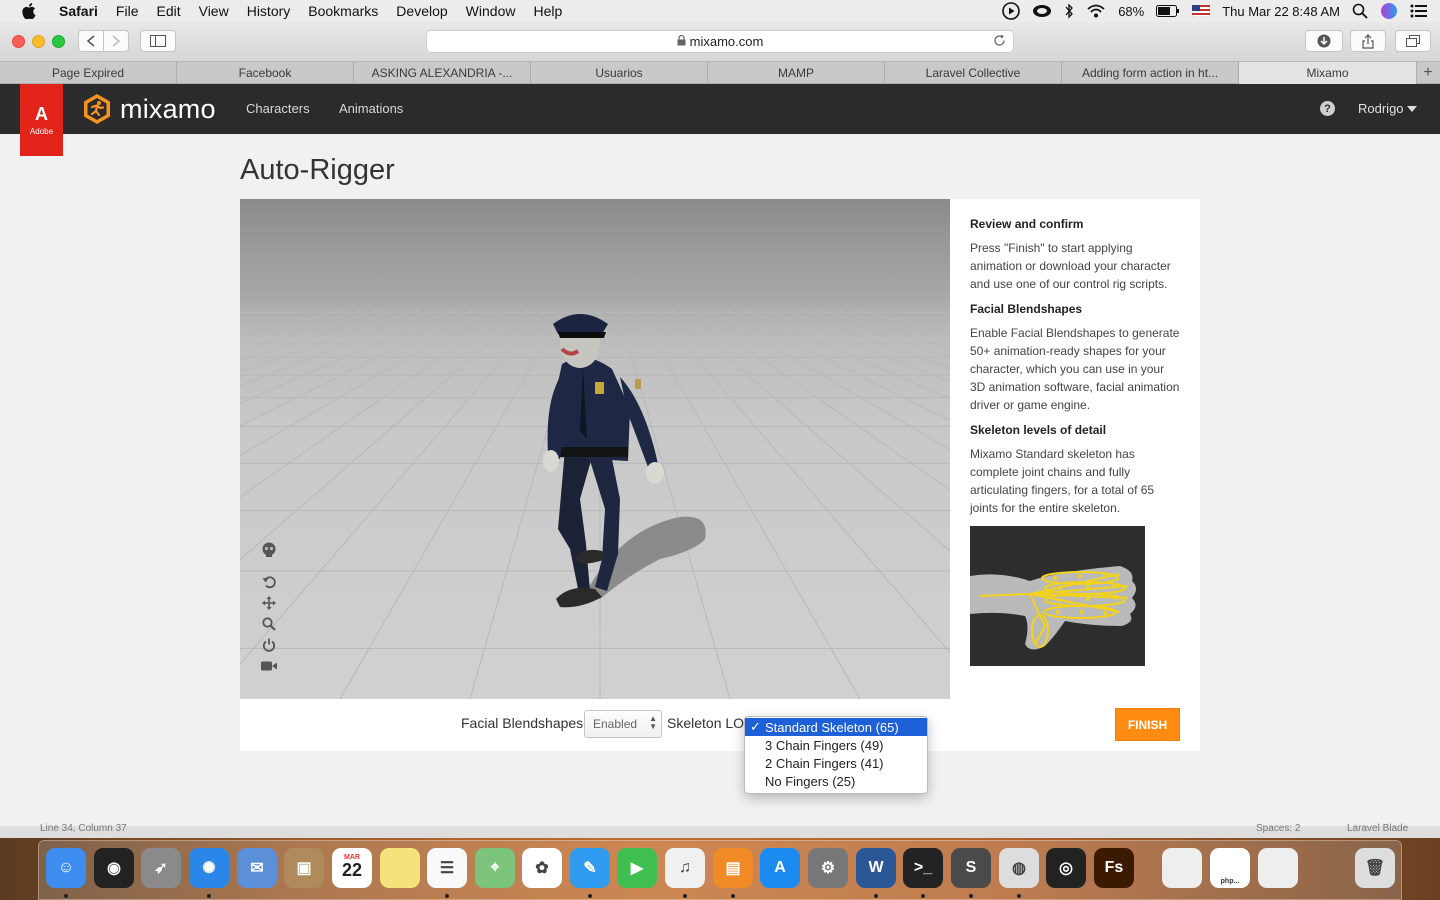 This screenshot has height=900, width=1440. Describe the element at coordinates (269, 666) in the screenshot. I see `camera-icon` at that location.